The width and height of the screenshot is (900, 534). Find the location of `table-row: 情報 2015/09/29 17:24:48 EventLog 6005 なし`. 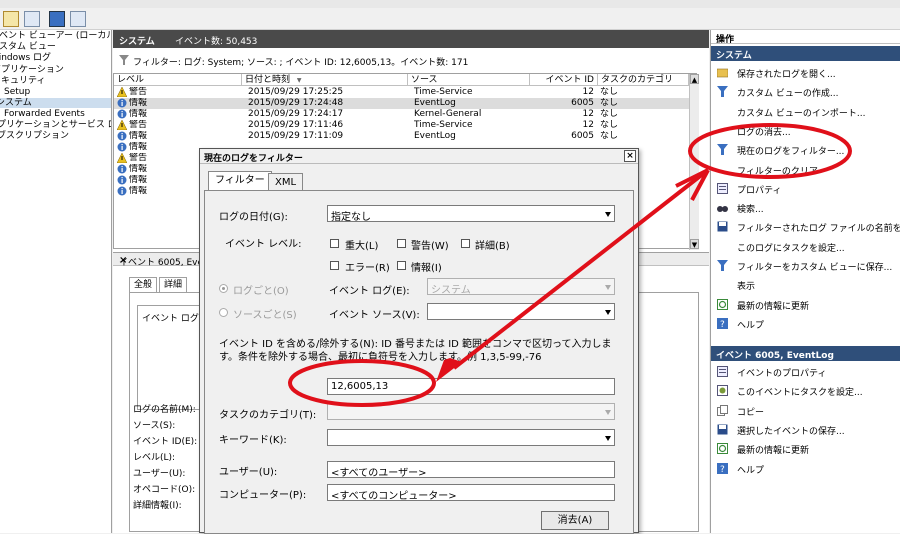

table-row: 情報 2015/09/29 17:24:48 EventLog 6005 なし is located at coordinates (401, 103).